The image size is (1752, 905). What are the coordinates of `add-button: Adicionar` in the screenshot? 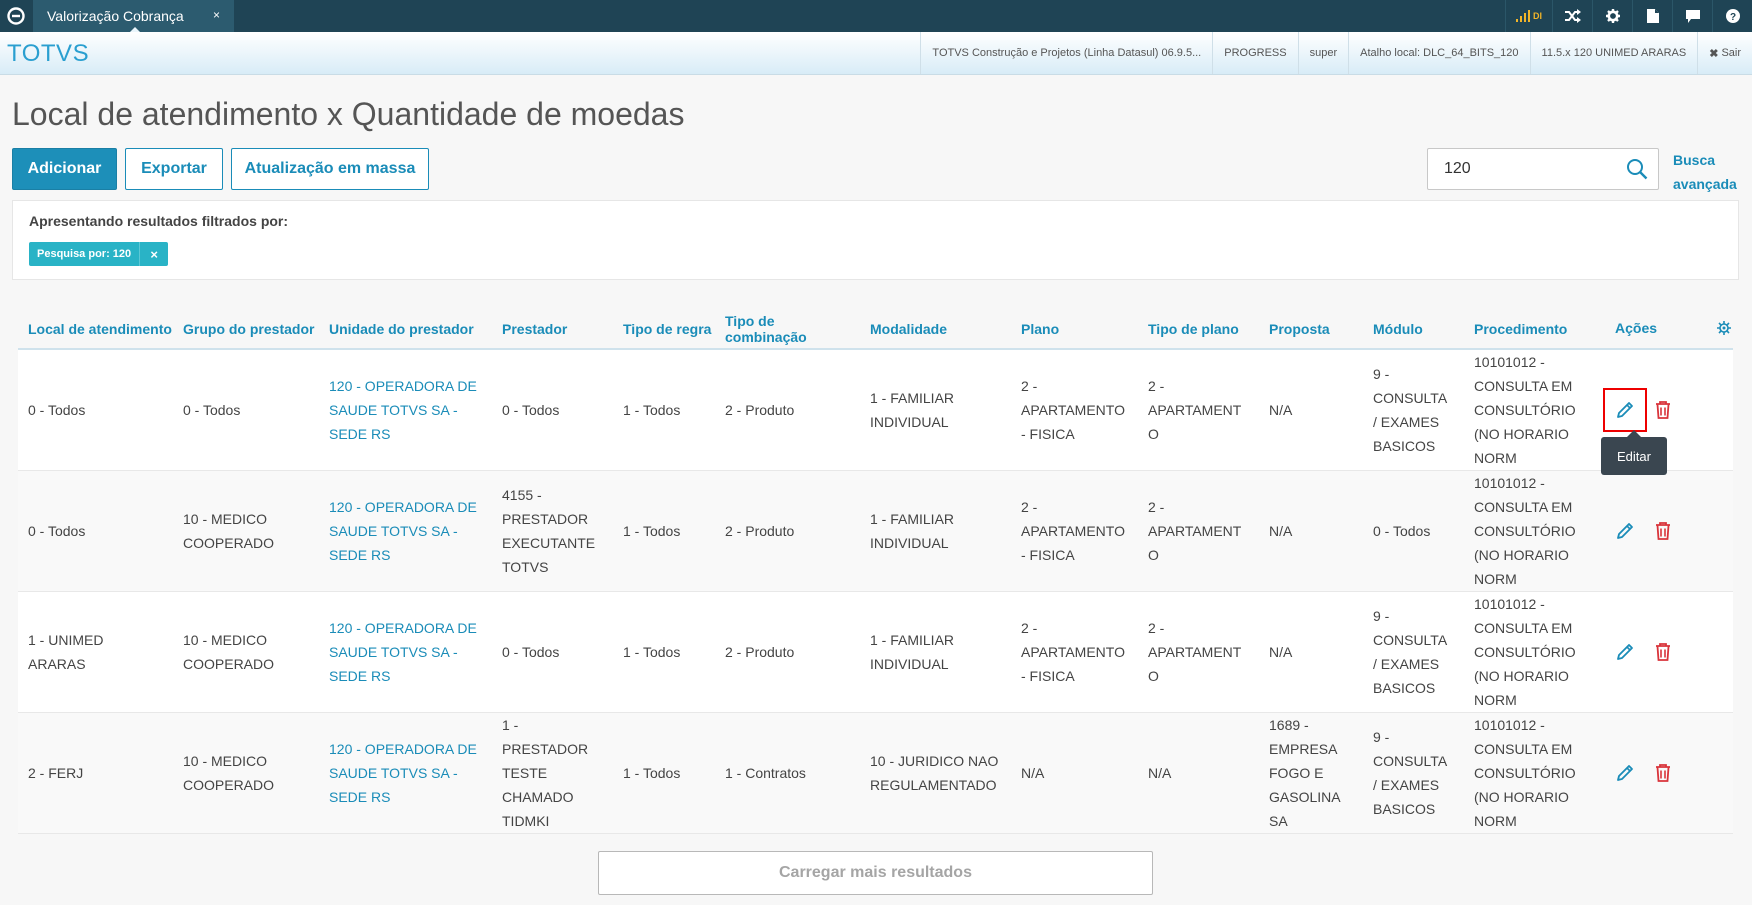 It's located at (64, 169).